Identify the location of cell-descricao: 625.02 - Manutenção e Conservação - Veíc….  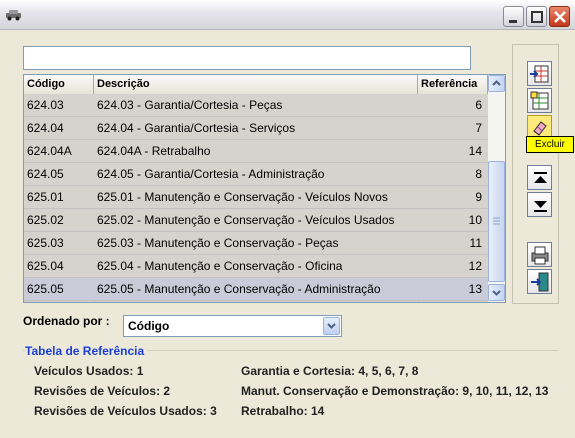
(246, 220).